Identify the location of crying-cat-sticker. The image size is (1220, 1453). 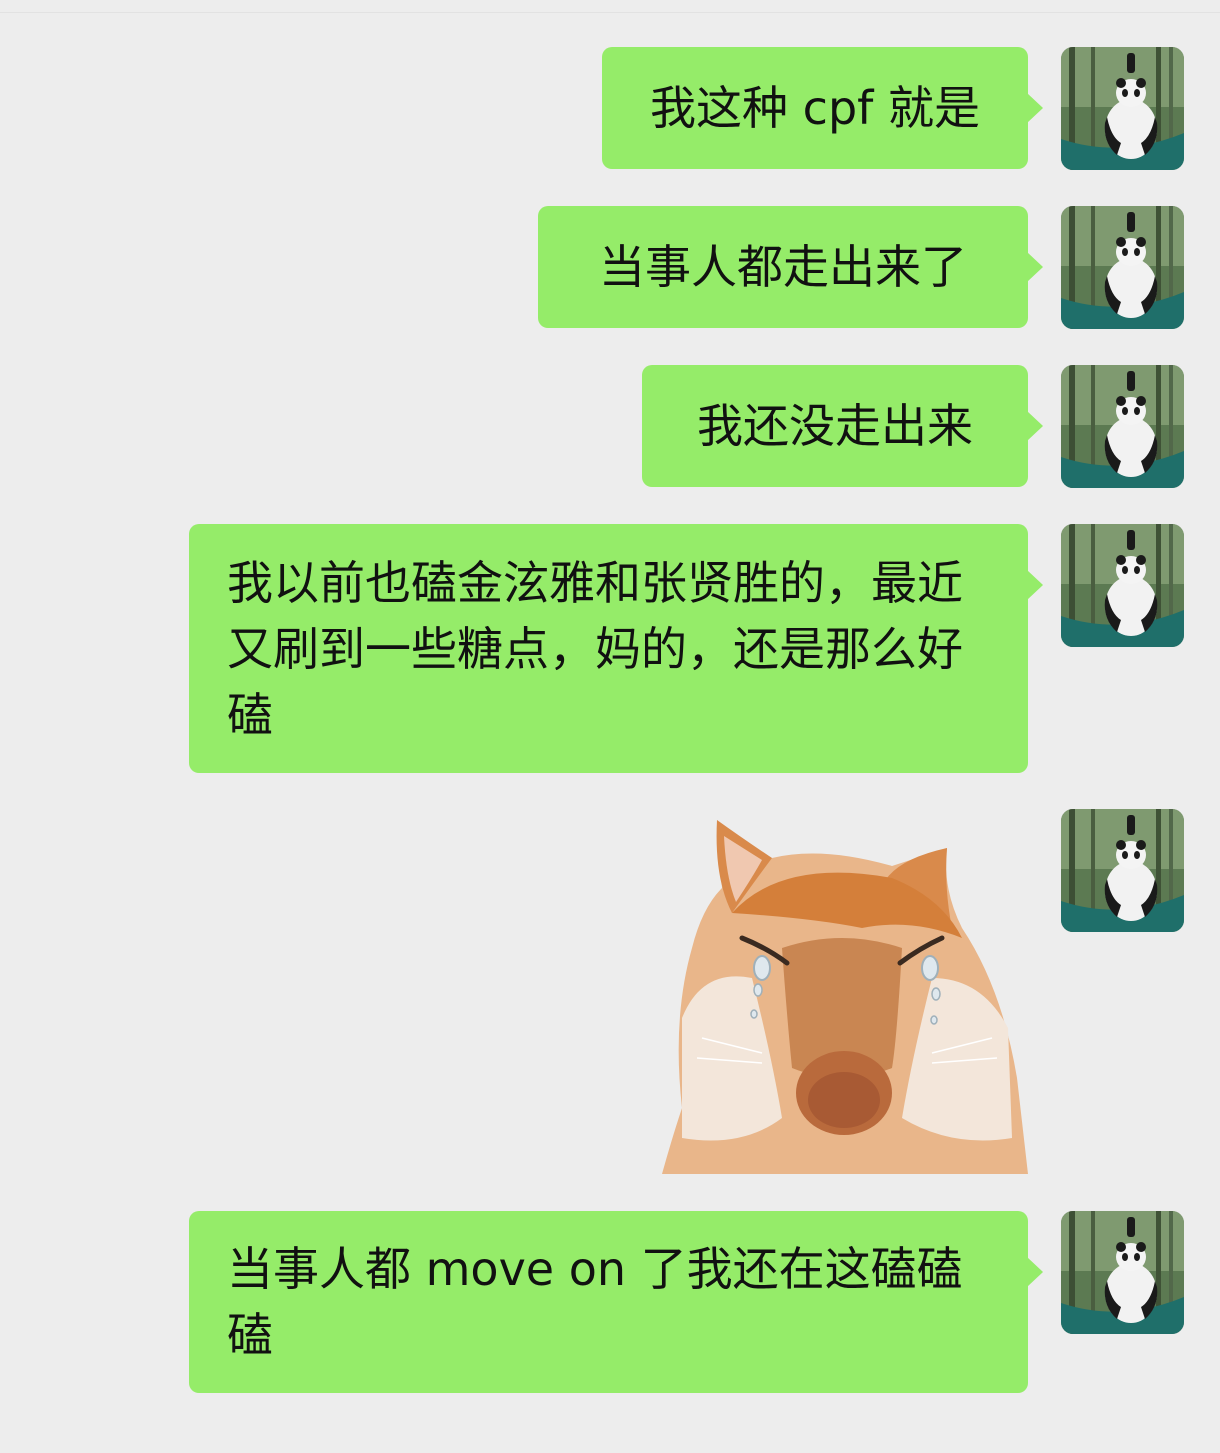
(845, 996).